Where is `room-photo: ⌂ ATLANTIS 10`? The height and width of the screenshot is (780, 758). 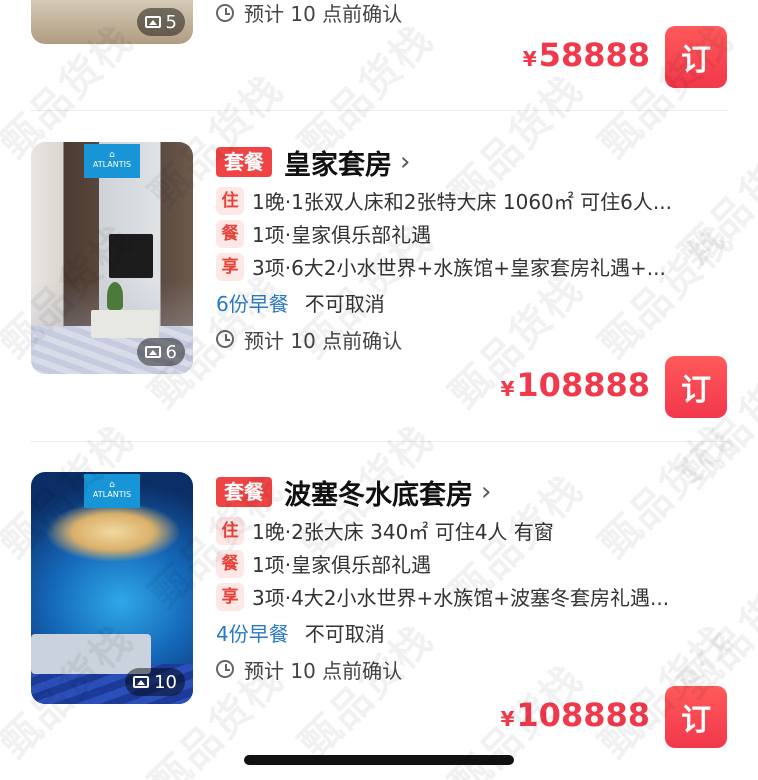 room-photo: ⌂ ATLANTIS 10 is located at coordinates (112, 588).